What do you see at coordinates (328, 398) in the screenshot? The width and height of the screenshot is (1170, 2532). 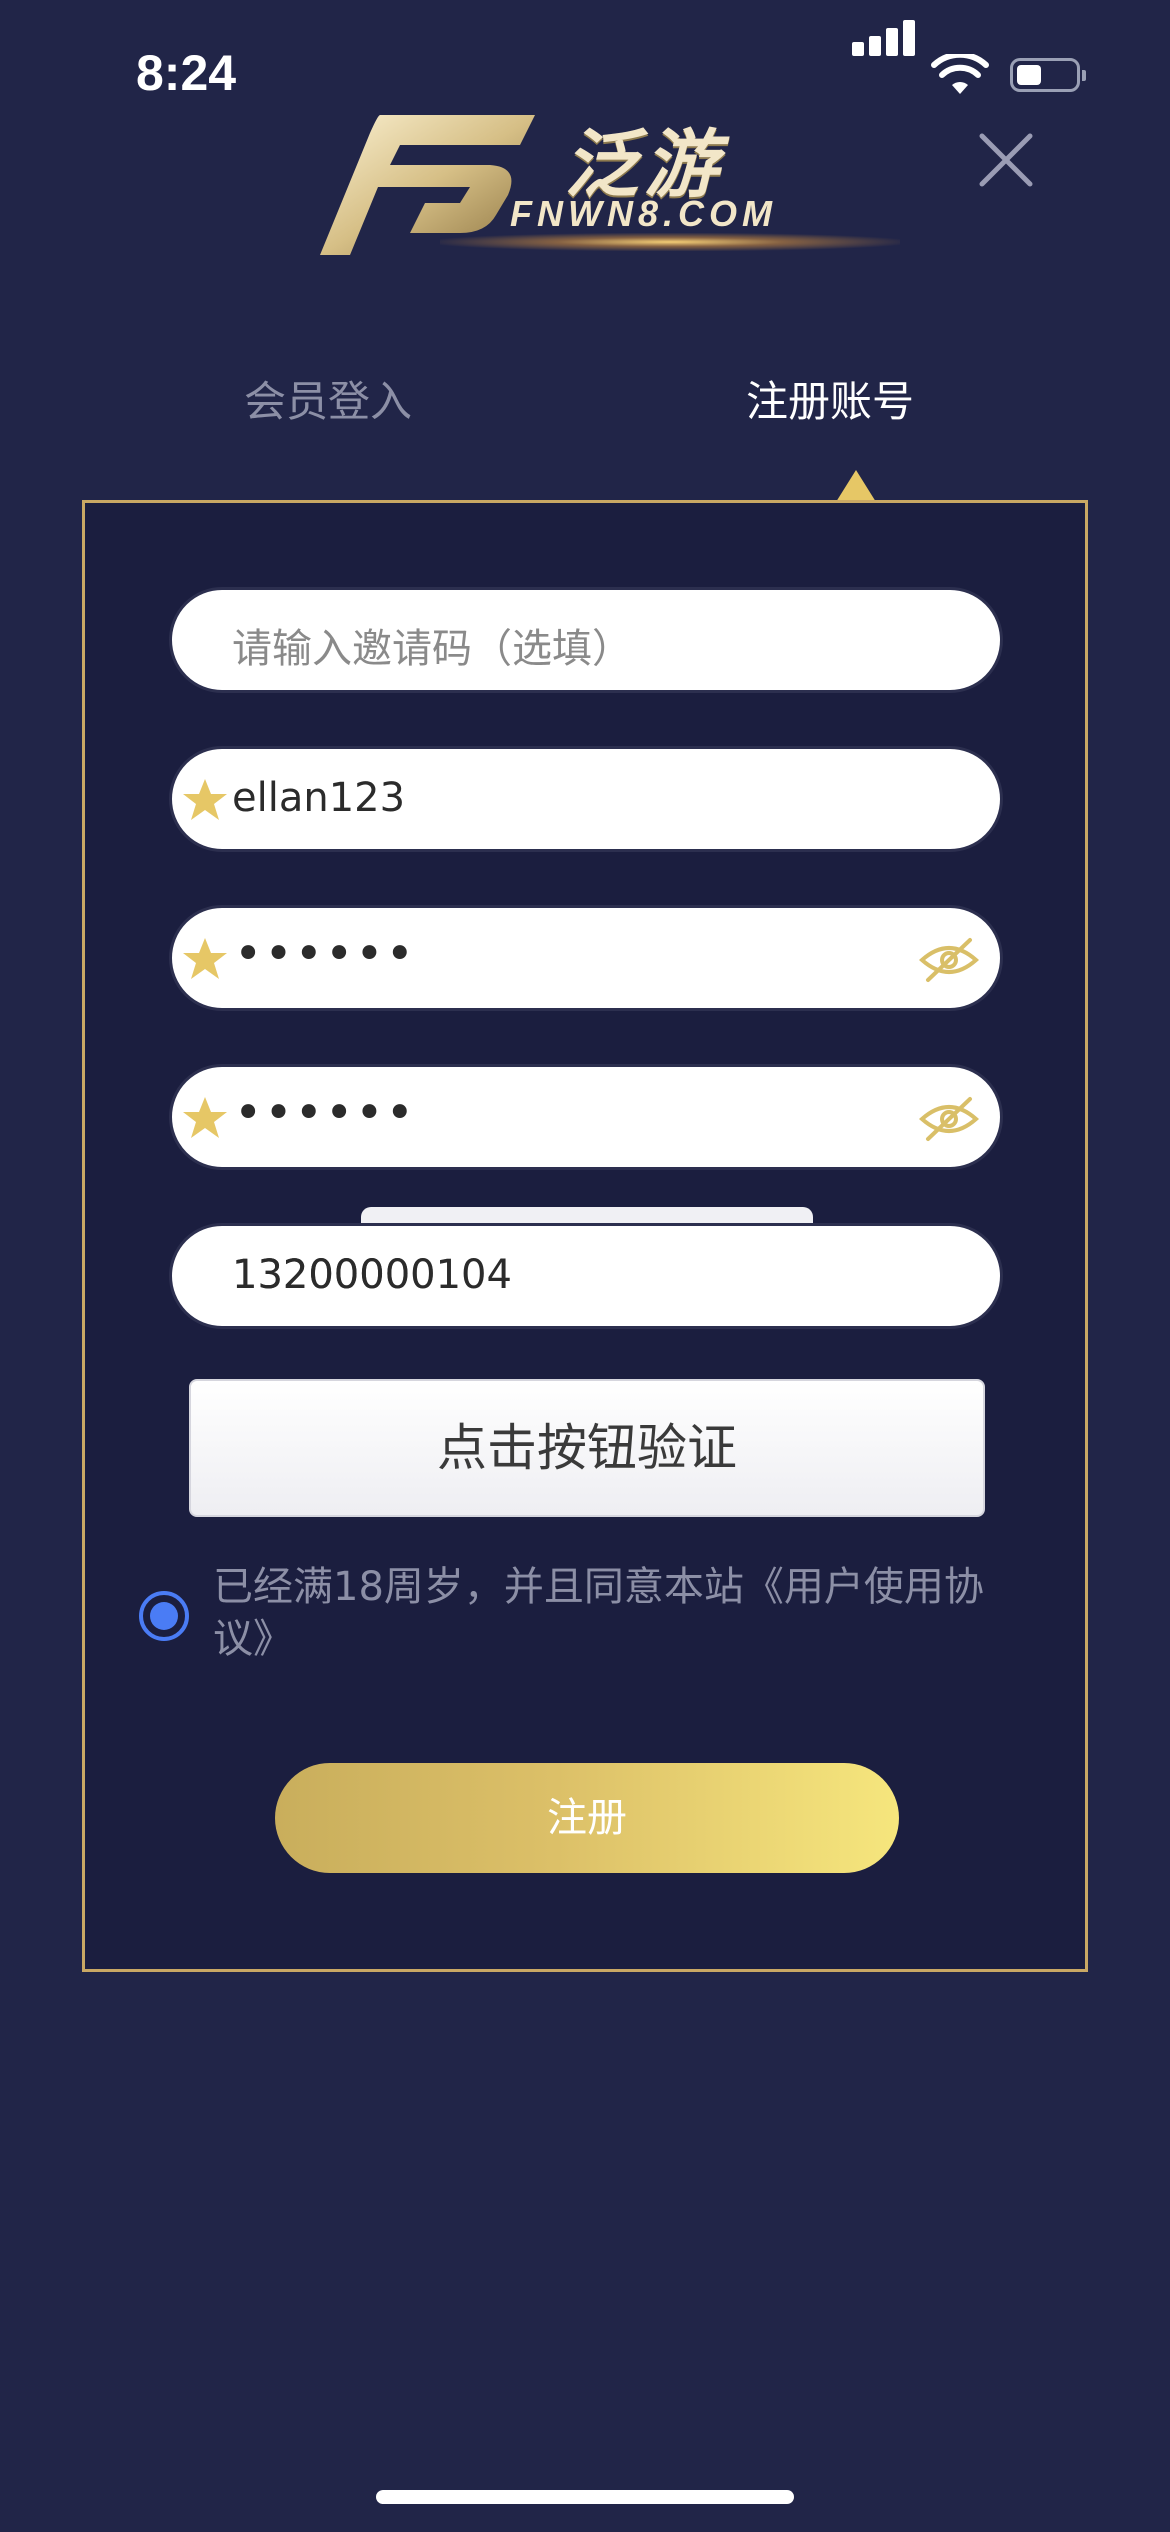 I see `tab-member-login: 会员登入` at bounding box center [328, 398].